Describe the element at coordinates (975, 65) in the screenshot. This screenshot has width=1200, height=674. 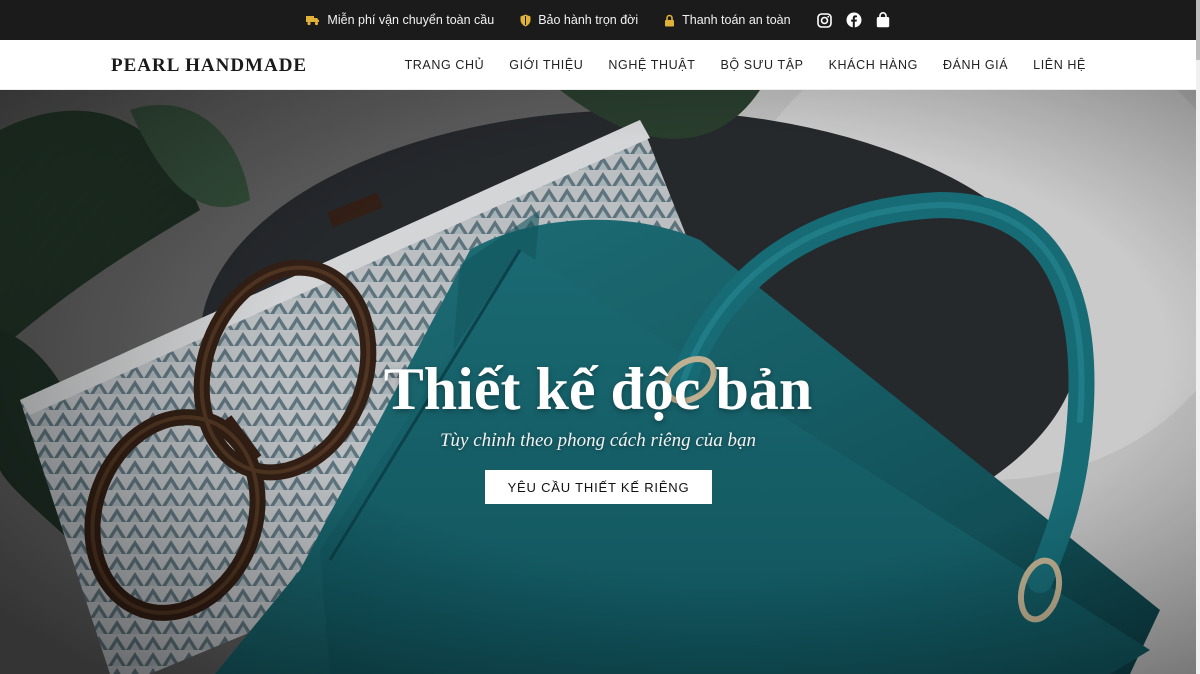
I see `nav-reviews: ĐÁNH GIÁ` at that location.